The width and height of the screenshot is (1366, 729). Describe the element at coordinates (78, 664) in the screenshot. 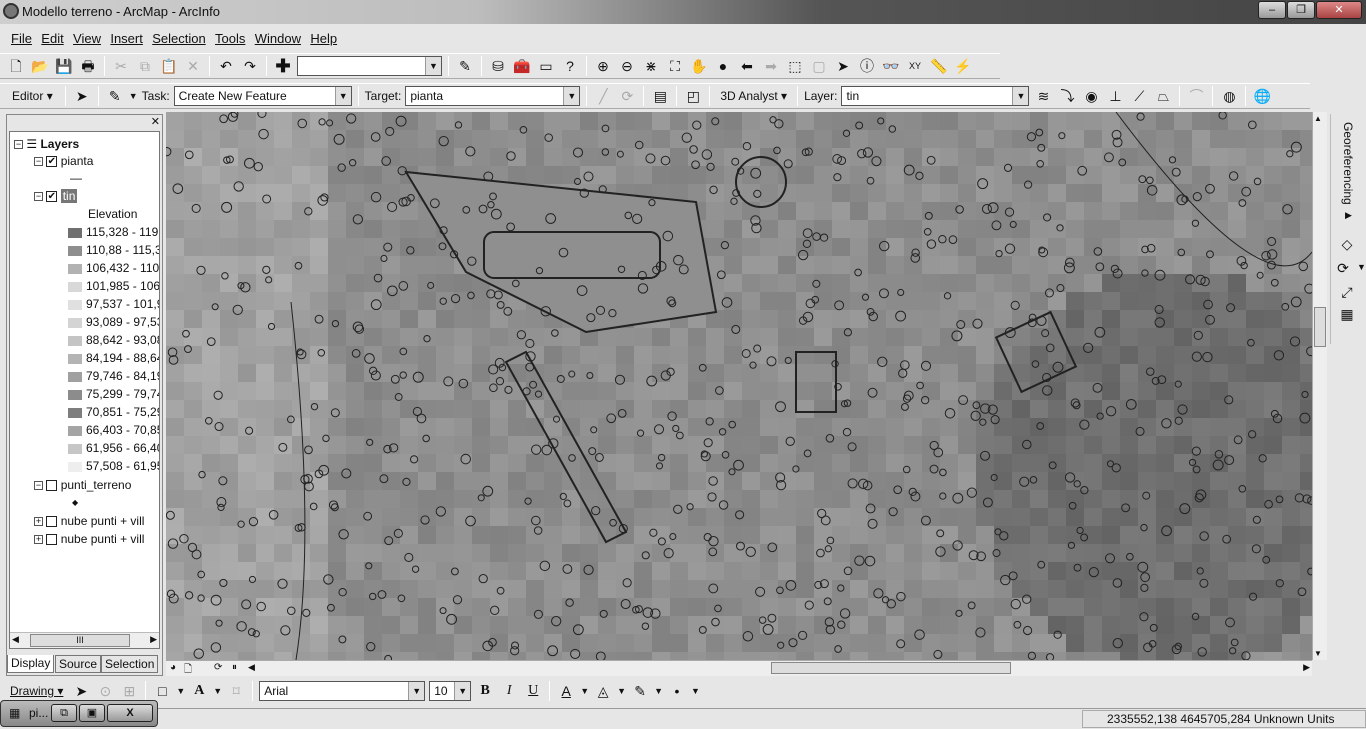

I see `tab-source: Source` at that location.